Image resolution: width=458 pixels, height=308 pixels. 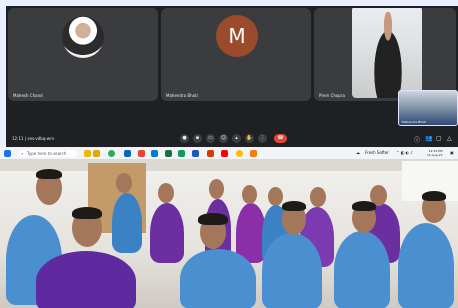 I want to click on participant-name: Prem Chopra, so click(x=332, y=95).